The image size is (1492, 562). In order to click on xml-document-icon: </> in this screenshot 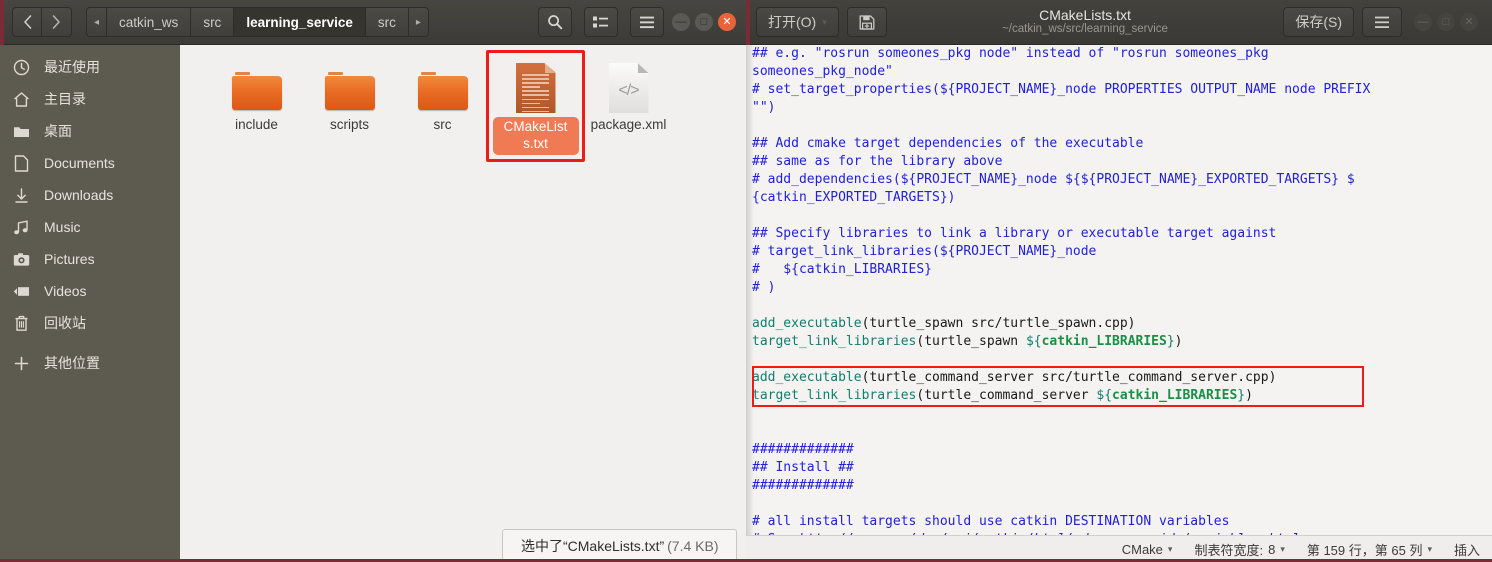, I will do `click(629, 87)`.